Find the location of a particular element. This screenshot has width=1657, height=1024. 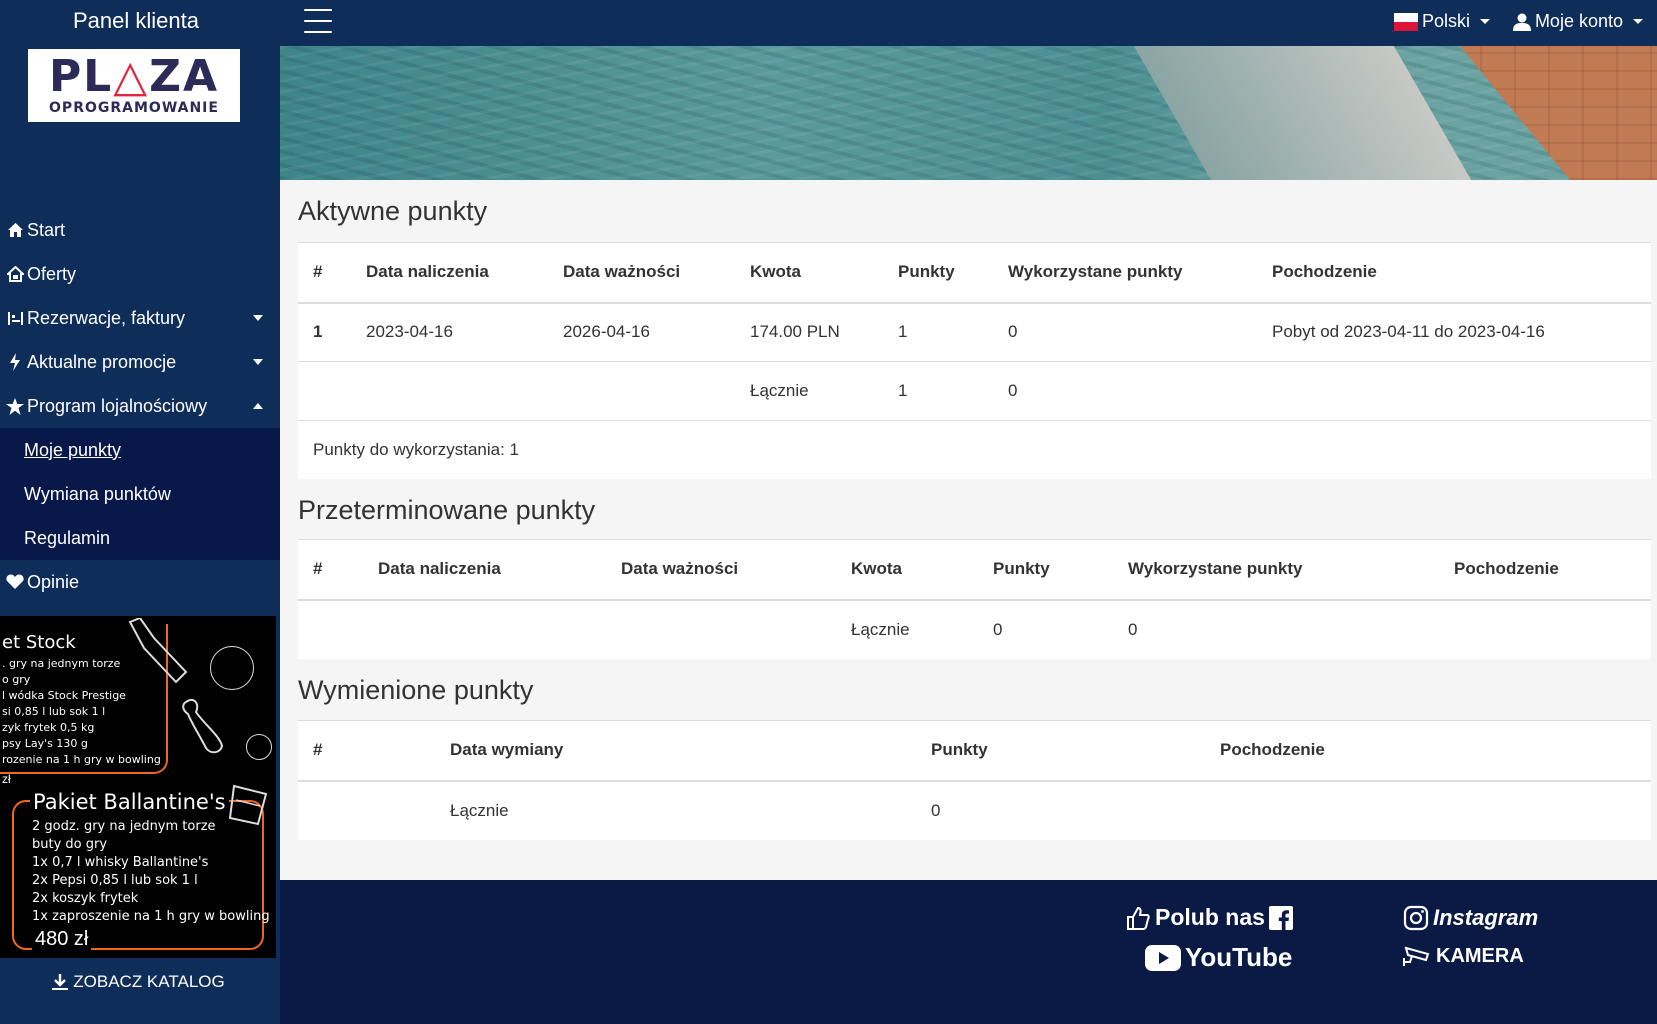

total-used-points: 0 is located at coordinates (1133, 629).